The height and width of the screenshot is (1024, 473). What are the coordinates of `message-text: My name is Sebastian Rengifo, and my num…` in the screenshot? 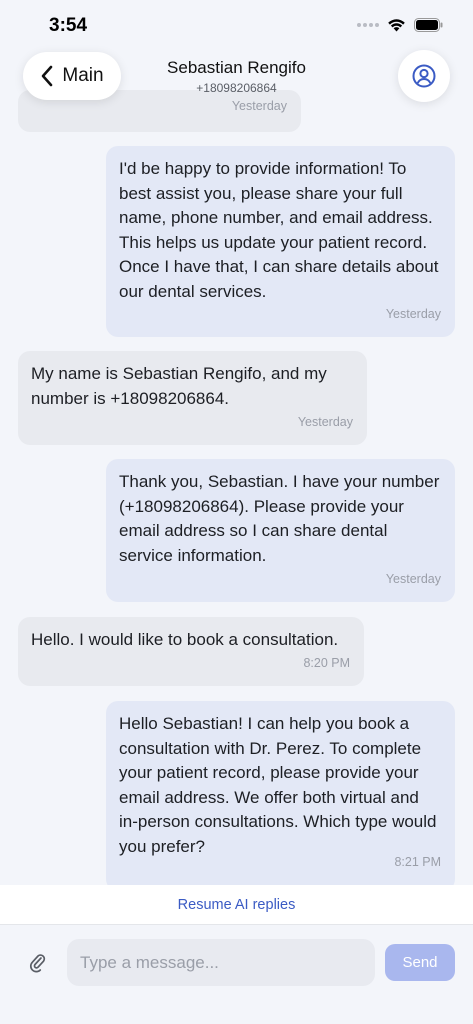 It's located at (179, 386).